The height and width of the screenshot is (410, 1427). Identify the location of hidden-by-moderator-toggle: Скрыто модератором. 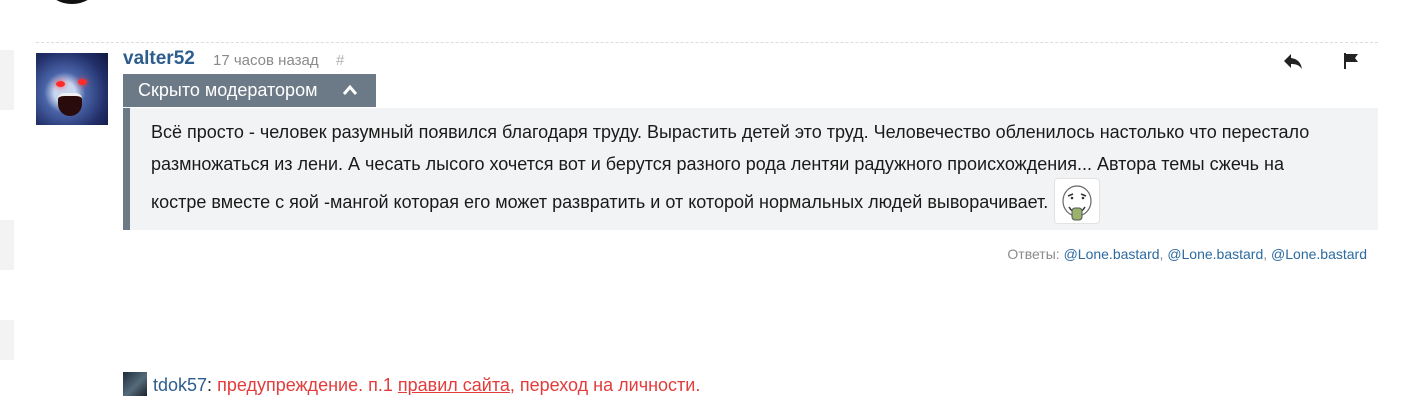
(249, 90).